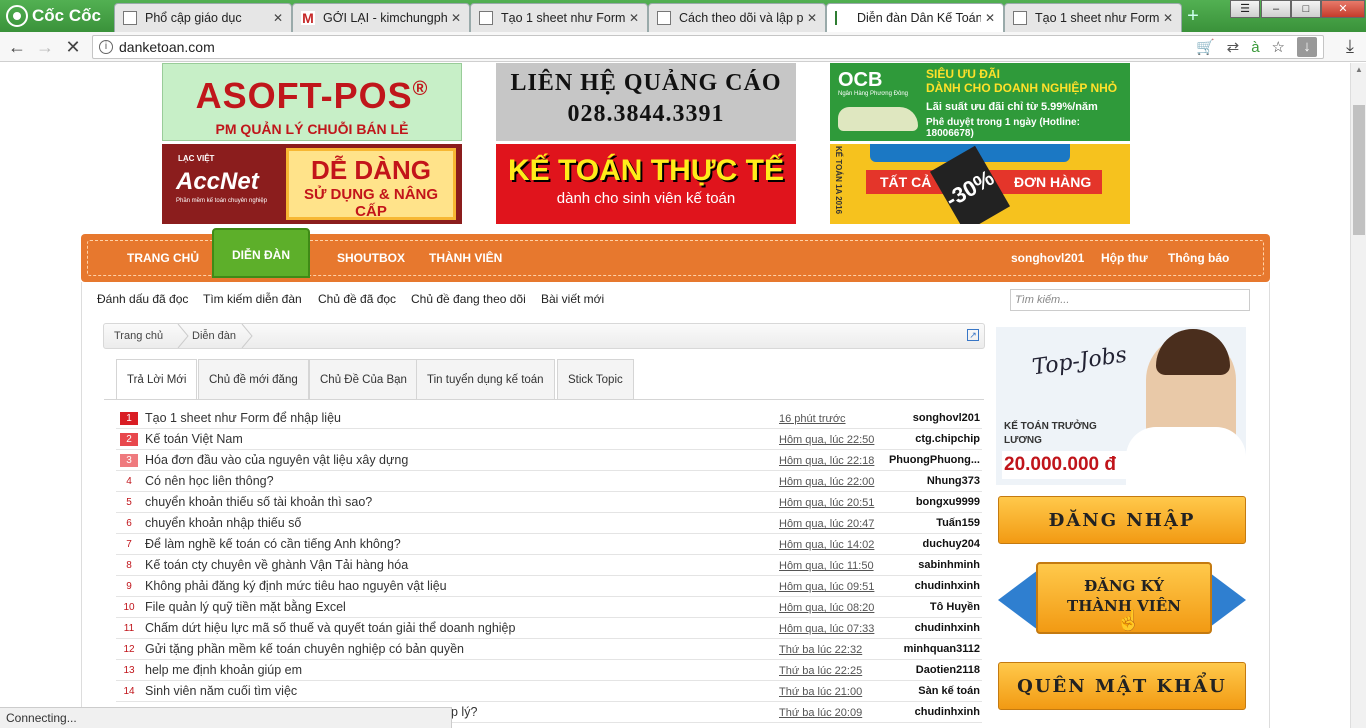  What do you see at coordinates (1093, 17) in the screenshot?
I see `browser-tab: Tạo 1 sheet như Form c ✕` at bounding box center [1093, 17].